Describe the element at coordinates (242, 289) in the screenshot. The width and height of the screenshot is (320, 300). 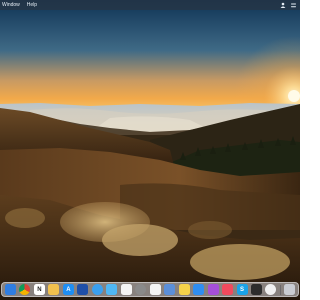
I see `skype-icon: S` at that location.